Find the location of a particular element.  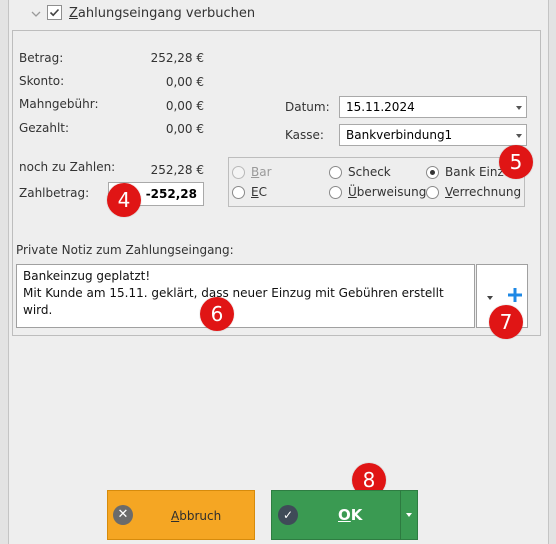

header-title: Zahlungseingang verbuchen is located at coordinates (162, 13).